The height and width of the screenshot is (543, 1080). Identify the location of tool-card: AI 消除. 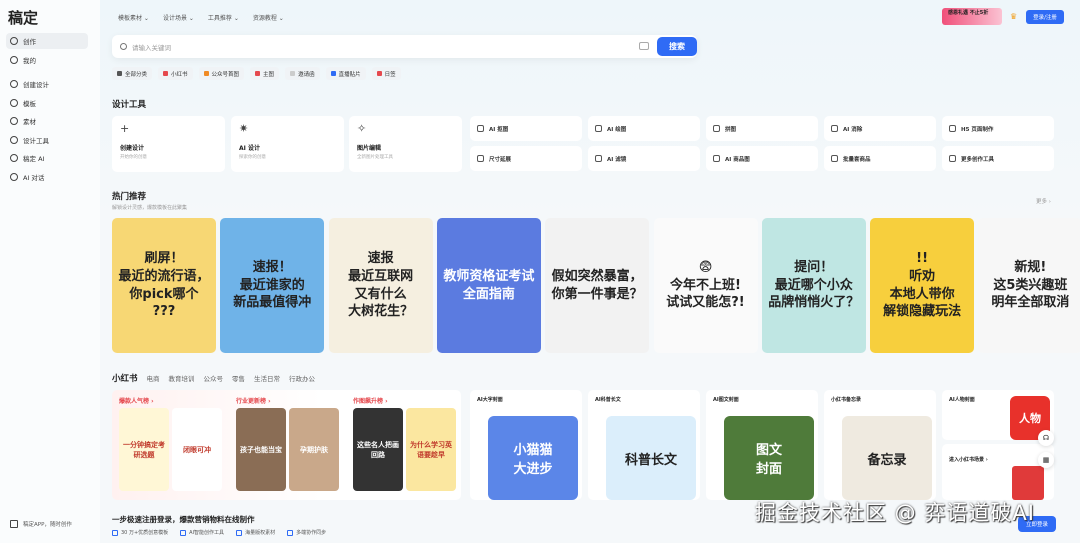
(880, 128).